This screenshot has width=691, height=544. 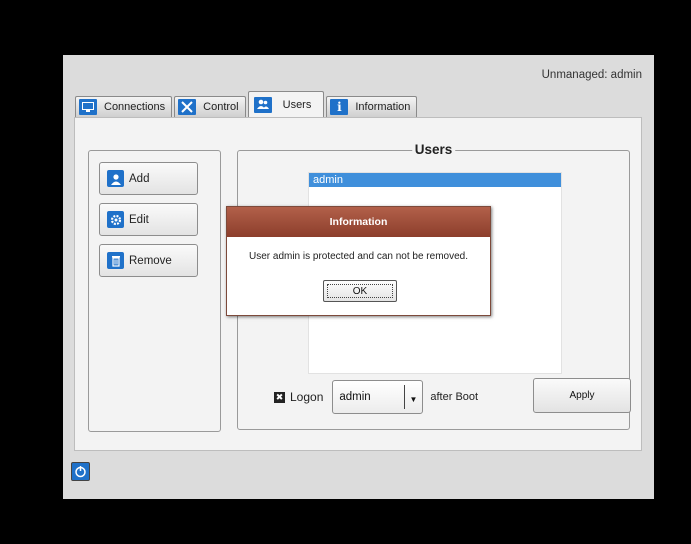 What do you see at coordinates (413, 399) in the screenshot?
I see `chevron-down-icon: ▼` at bounding box center [413, 399].